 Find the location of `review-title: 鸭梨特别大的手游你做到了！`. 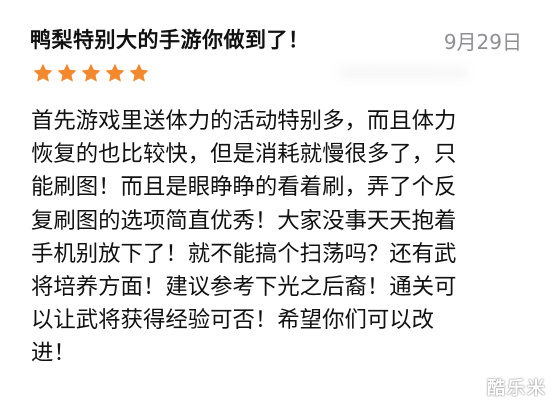

review-title: 鸭梨特别大的手游你做到了！ is located at coordinates (170, 40).